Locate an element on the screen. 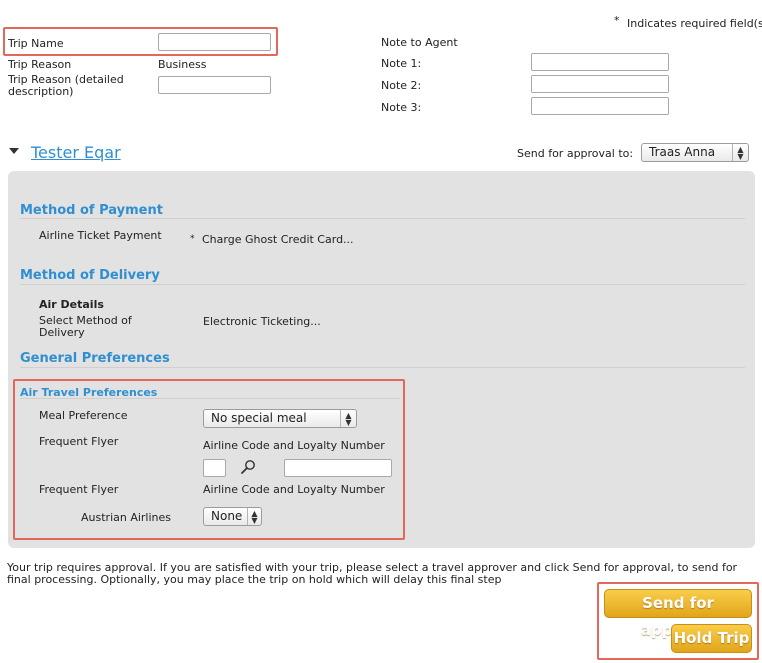 The width and height of the screenshot is (762, 663). approver-value: Traas Anna is located at coordinates (682, 152).